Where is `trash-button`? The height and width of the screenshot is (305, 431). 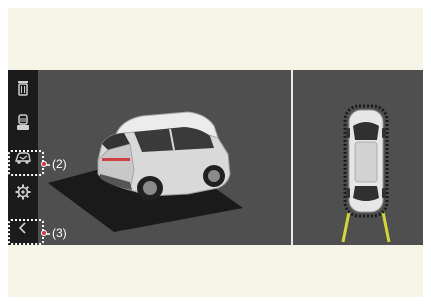
trash-button is located at coordinates (23, 88).